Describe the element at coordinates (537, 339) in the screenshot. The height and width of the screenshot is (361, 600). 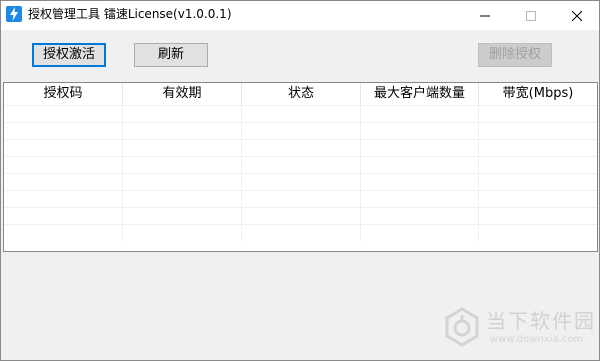
I see `watermark-url: www.downxia.com` at that location.